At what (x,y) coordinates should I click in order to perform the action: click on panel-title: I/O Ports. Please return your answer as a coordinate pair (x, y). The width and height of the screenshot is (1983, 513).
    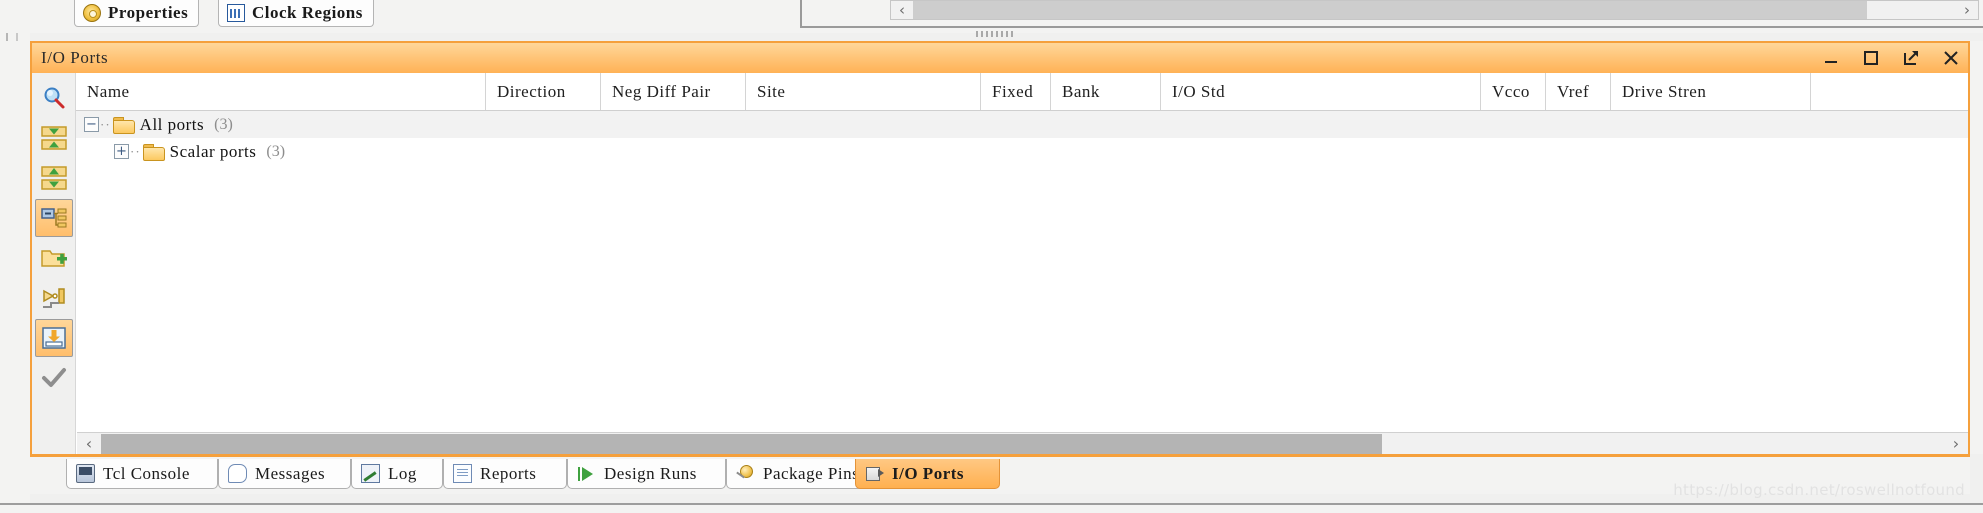
    Looking at the image, I should click on (75, 57).